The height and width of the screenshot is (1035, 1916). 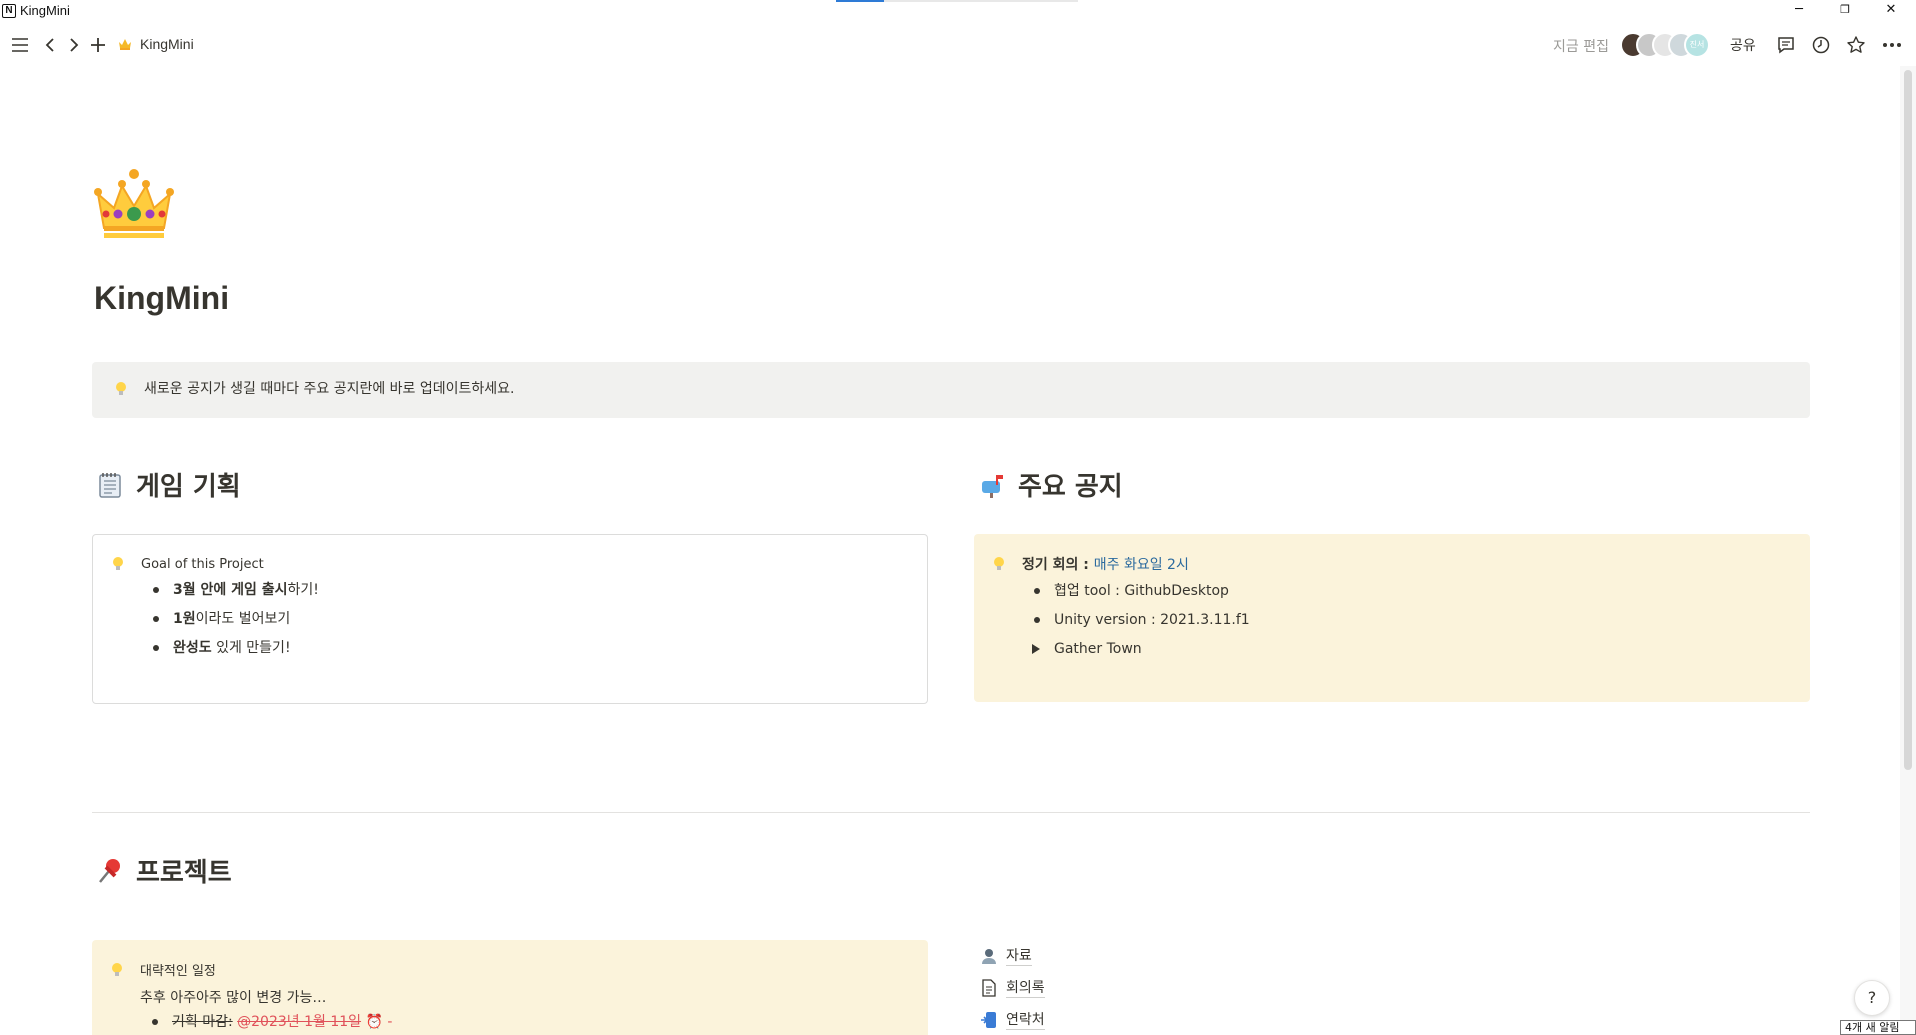 What do you see at coordinates (161, 298) in the screenshot?
I see `page-title: KingMini` at bounding box center [161, 298].